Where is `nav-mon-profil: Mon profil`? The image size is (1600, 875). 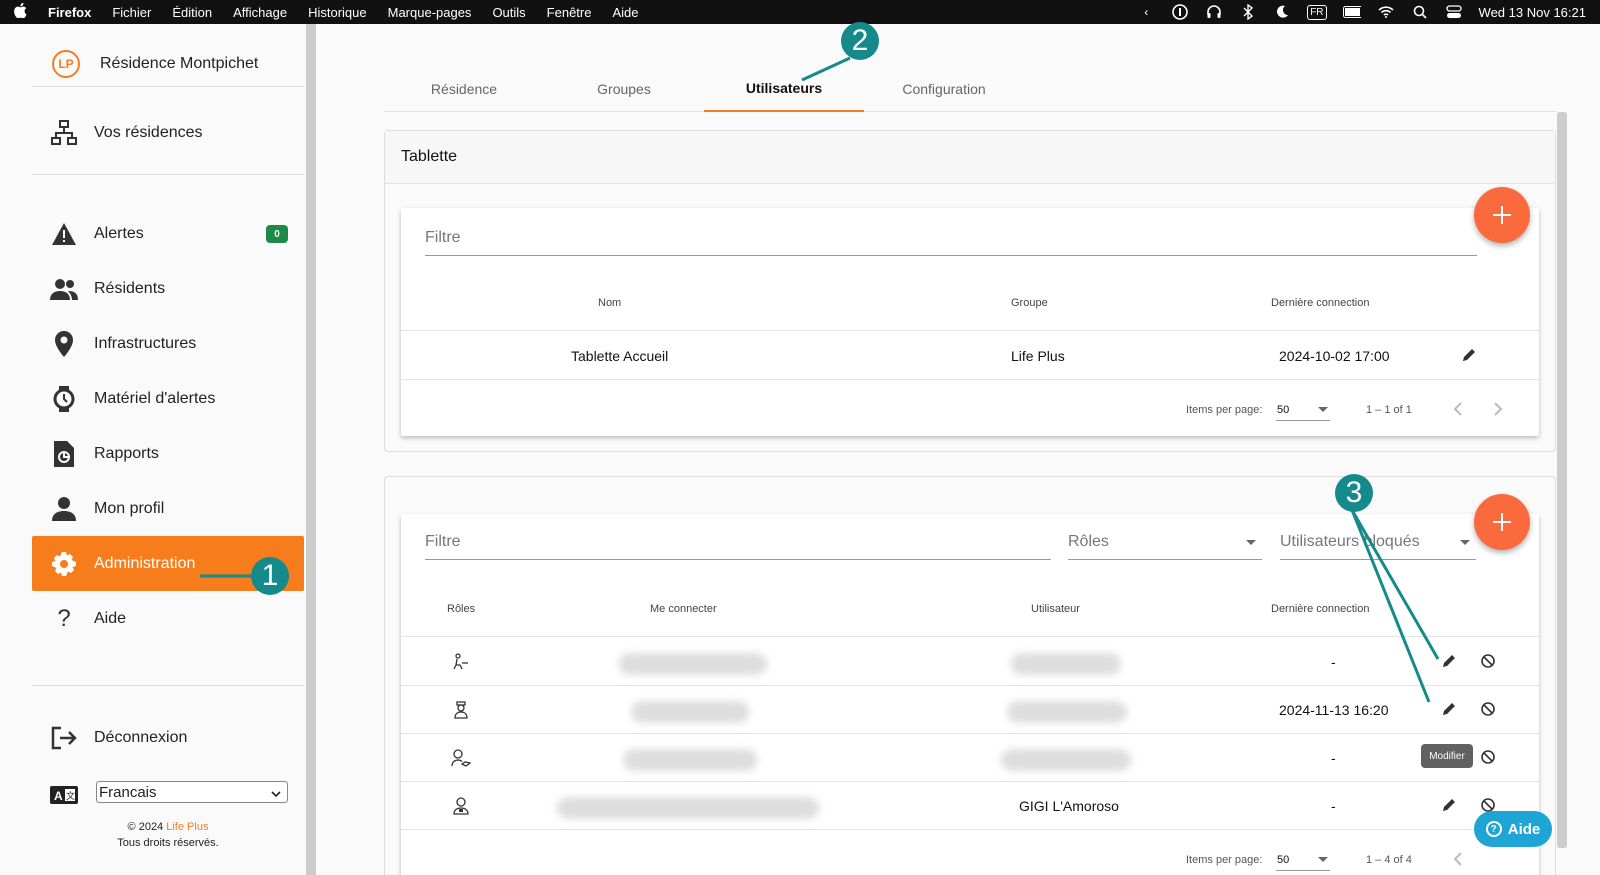
nav-mon-profil: Mon profil is located at coordinates (168, 508).